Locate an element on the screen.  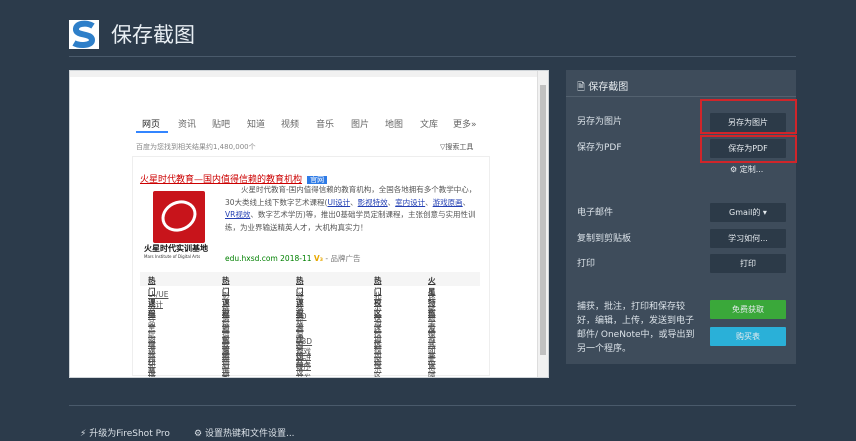
brand-ring is located at coordinates (179, 216).